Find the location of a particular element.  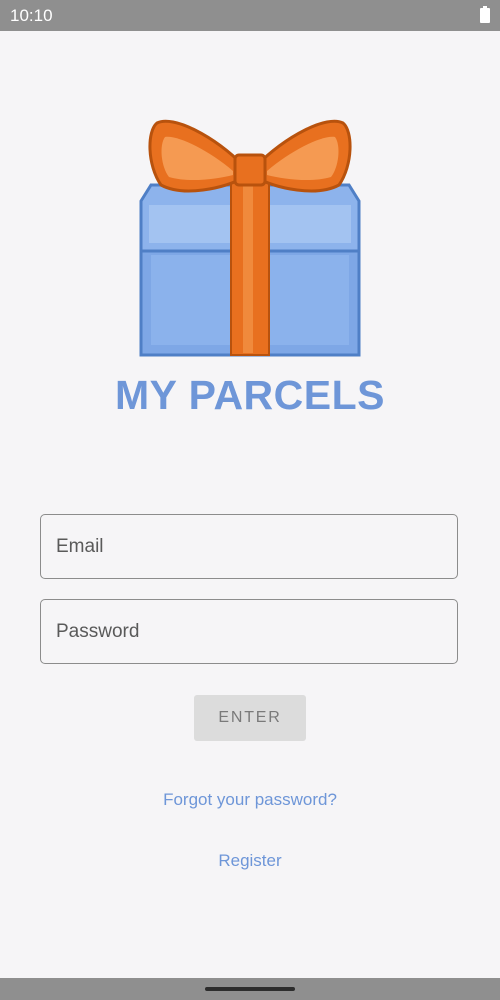

forgot-password-link: Forgot your password? is located at coordinates (250, 800).